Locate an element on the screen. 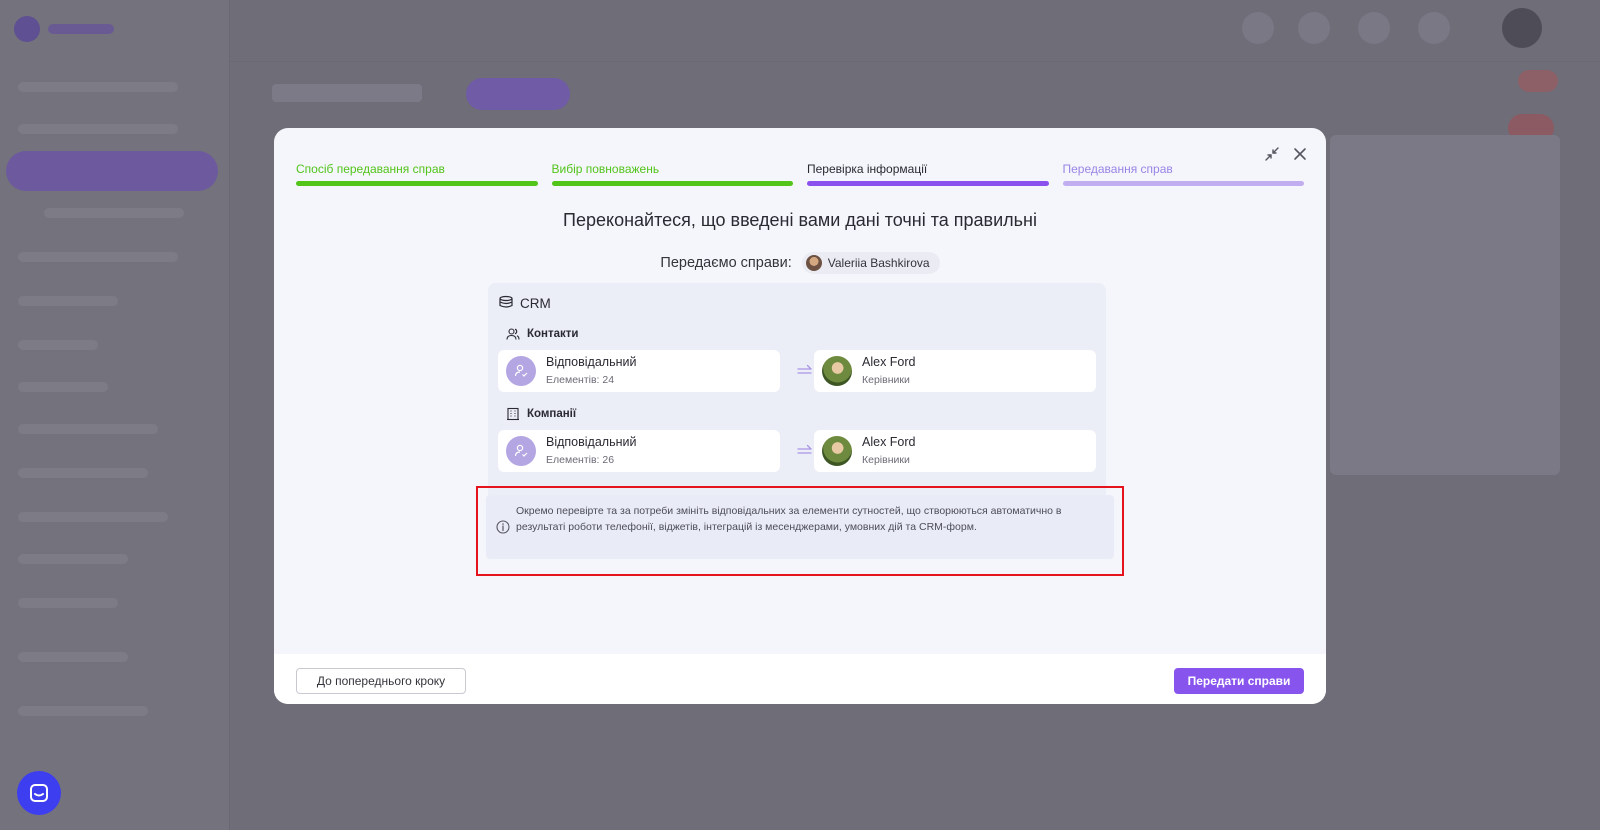  step-label: Передавання справ is located at coordinates (1117, 169).